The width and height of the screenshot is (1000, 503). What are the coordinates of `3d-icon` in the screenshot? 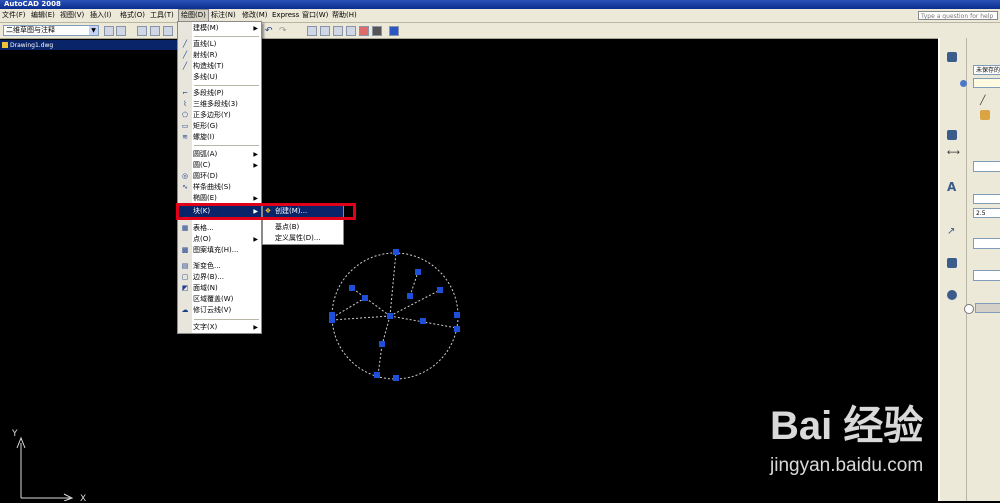 It's located at (952, 135).